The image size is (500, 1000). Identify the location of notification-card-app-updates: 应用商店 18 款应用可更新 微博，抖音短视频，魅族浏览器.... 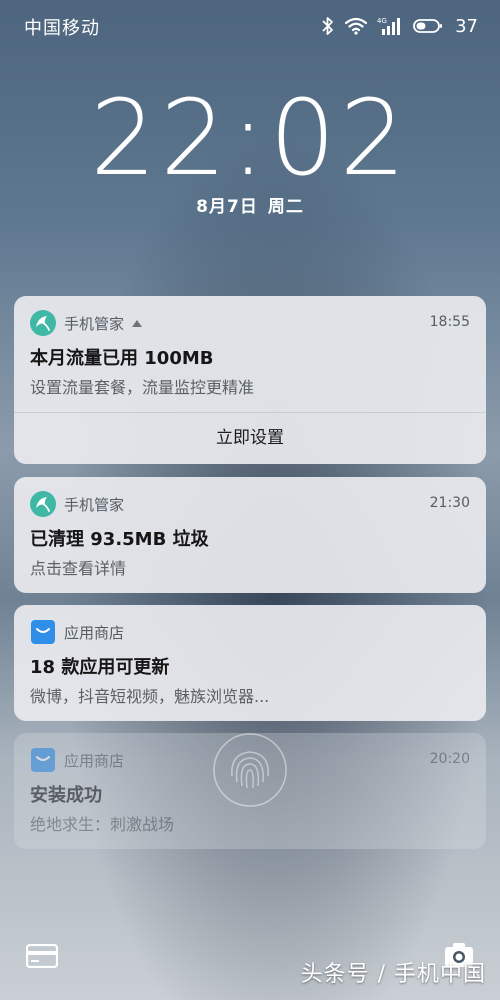
(250, 663).